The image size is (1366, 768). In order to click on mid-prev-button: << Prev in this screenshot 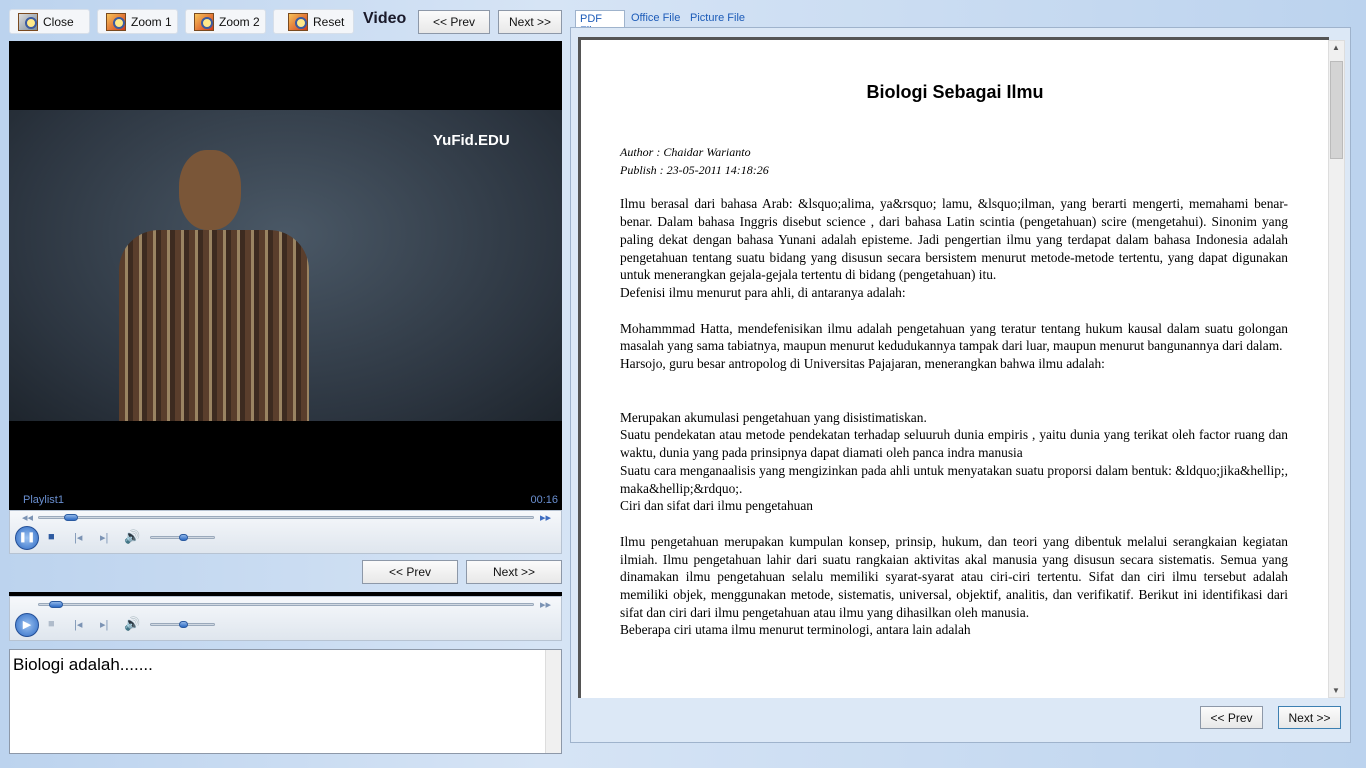, I will do `click(410, 572)`.